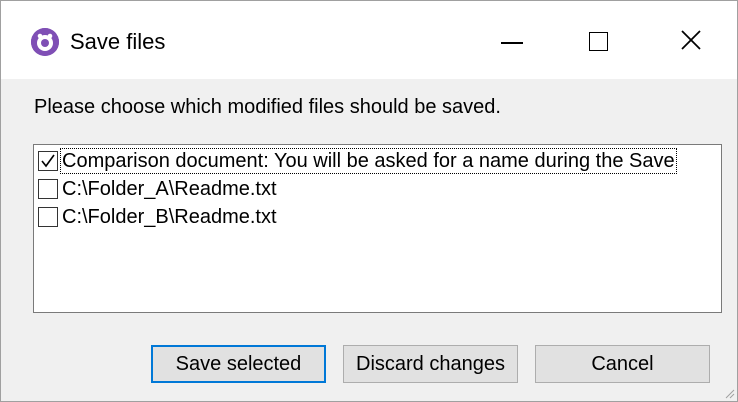  What do you see at coordinates (507, 40) in the screenshot?
I see `minimize-button` at bounding box center [507, 40].